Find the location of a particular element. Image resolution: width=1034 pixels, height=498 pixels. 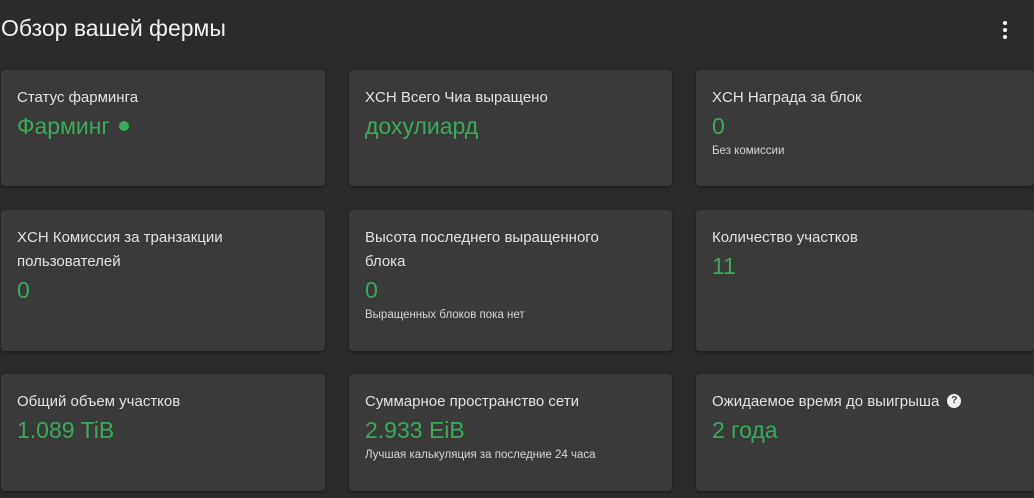

card-value: 11 is located at coordinates (724, 266).